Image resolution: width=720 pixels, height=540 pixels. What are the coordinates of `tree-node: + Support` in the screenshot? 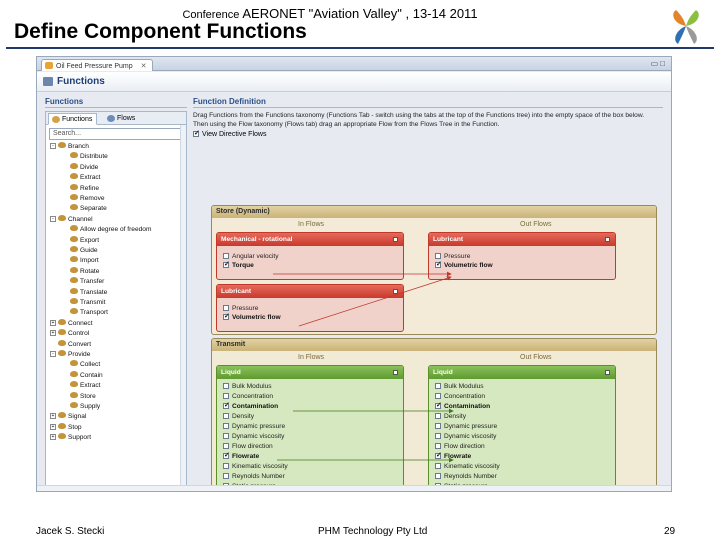 It's located at (70, 437).